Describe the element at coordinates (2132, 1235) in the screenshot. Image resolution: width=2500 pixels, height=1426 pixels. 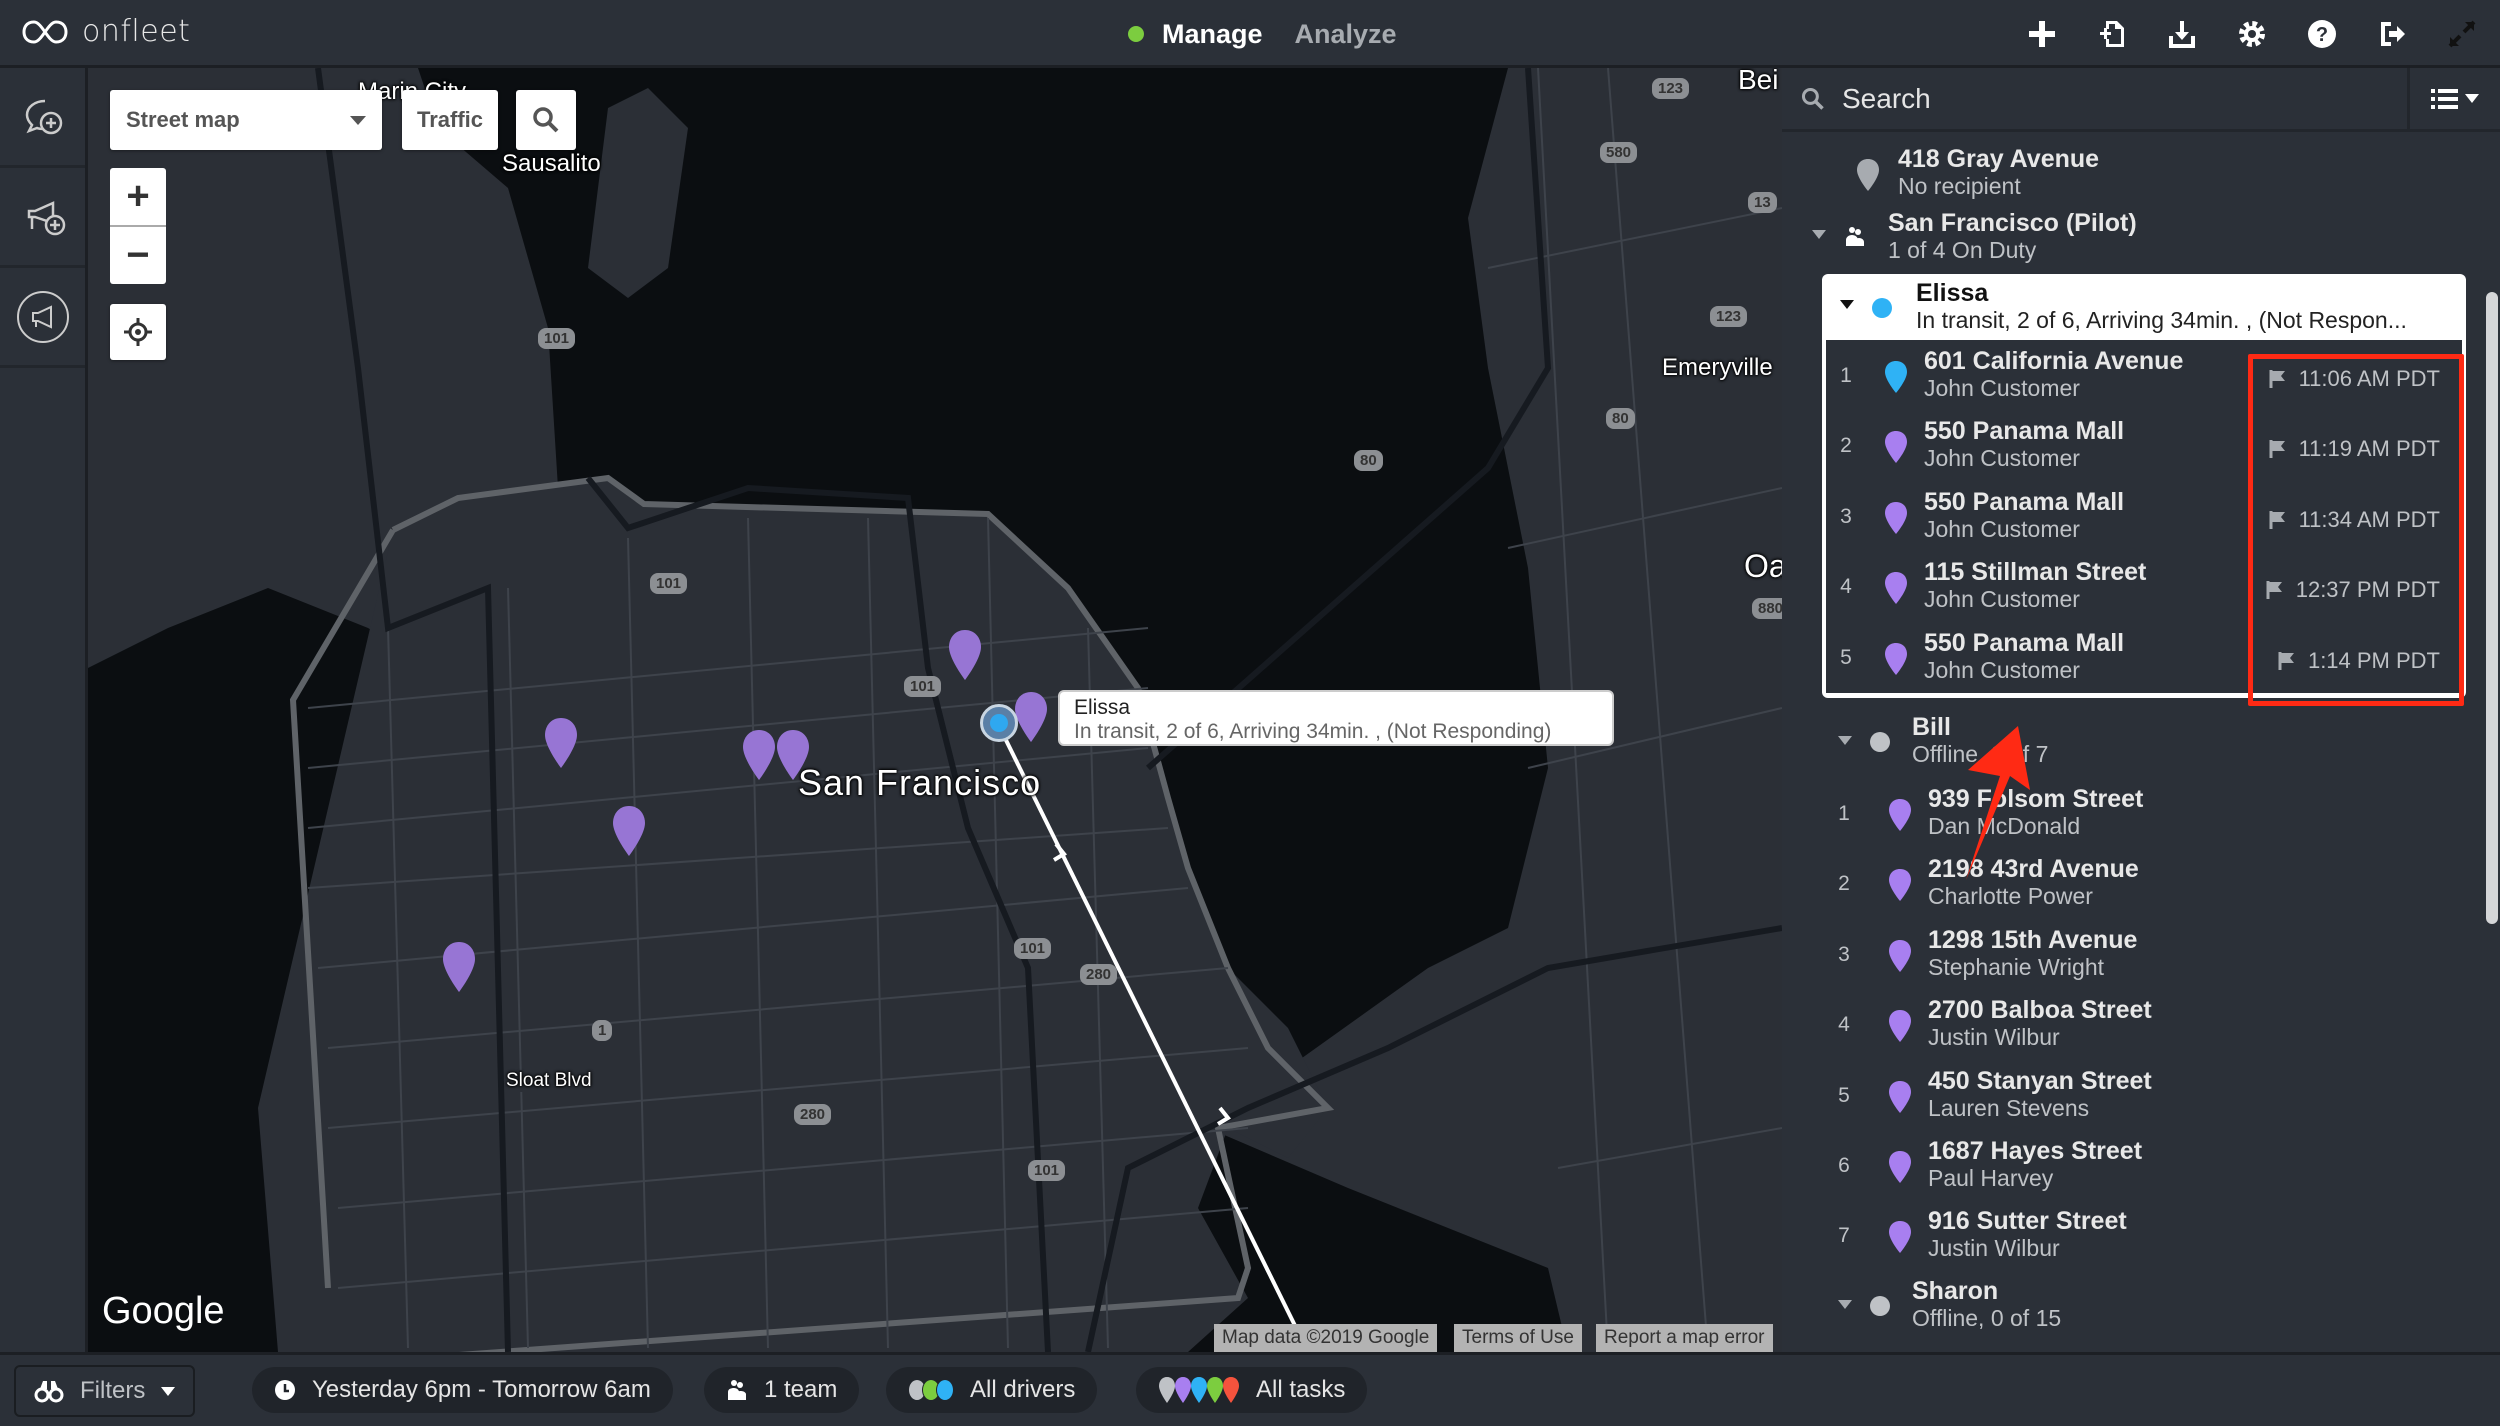
I see `task-row: 7 916 Sutter Street Justin Wilbur` at that location.